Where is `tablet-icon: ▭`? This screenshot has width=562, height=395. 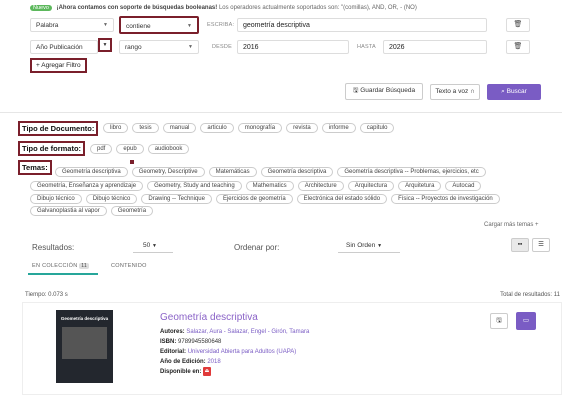
tablet-icon: ▭ is located at coordinates (526, 320).